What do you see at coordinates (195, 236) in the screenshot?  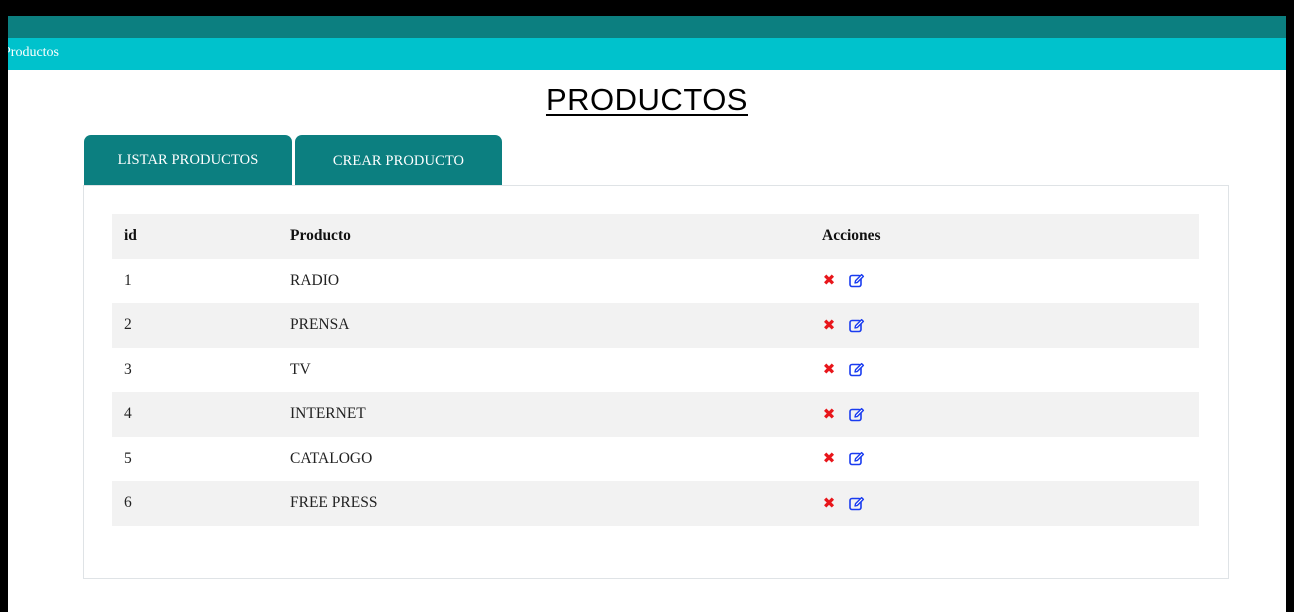 I see `column-header-id: id` at bounding box center [195, 236].